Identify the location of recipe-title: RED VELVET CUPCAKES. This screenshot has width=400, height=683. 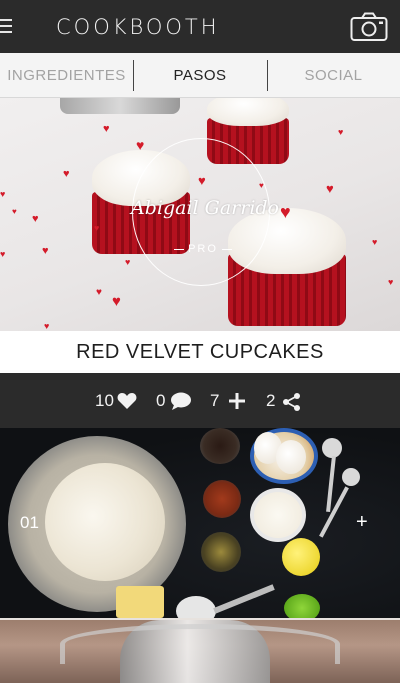
(200, 352).